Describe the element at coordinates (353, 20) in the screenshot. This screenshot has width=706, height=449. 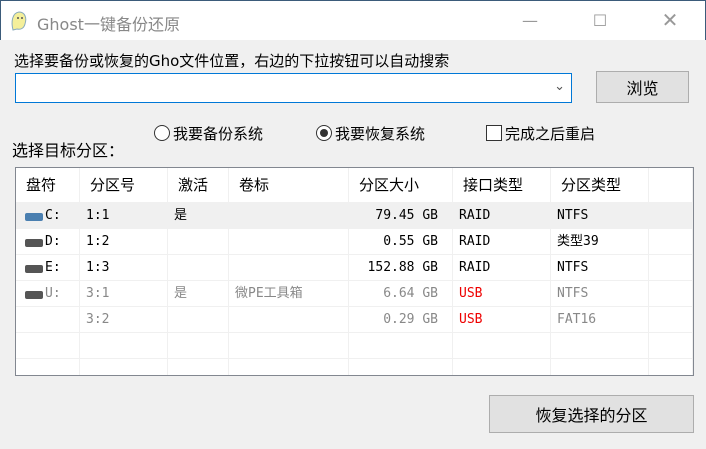
I see `title-bar: Ghost一键备份还原 — ☐ ✕` at that location.